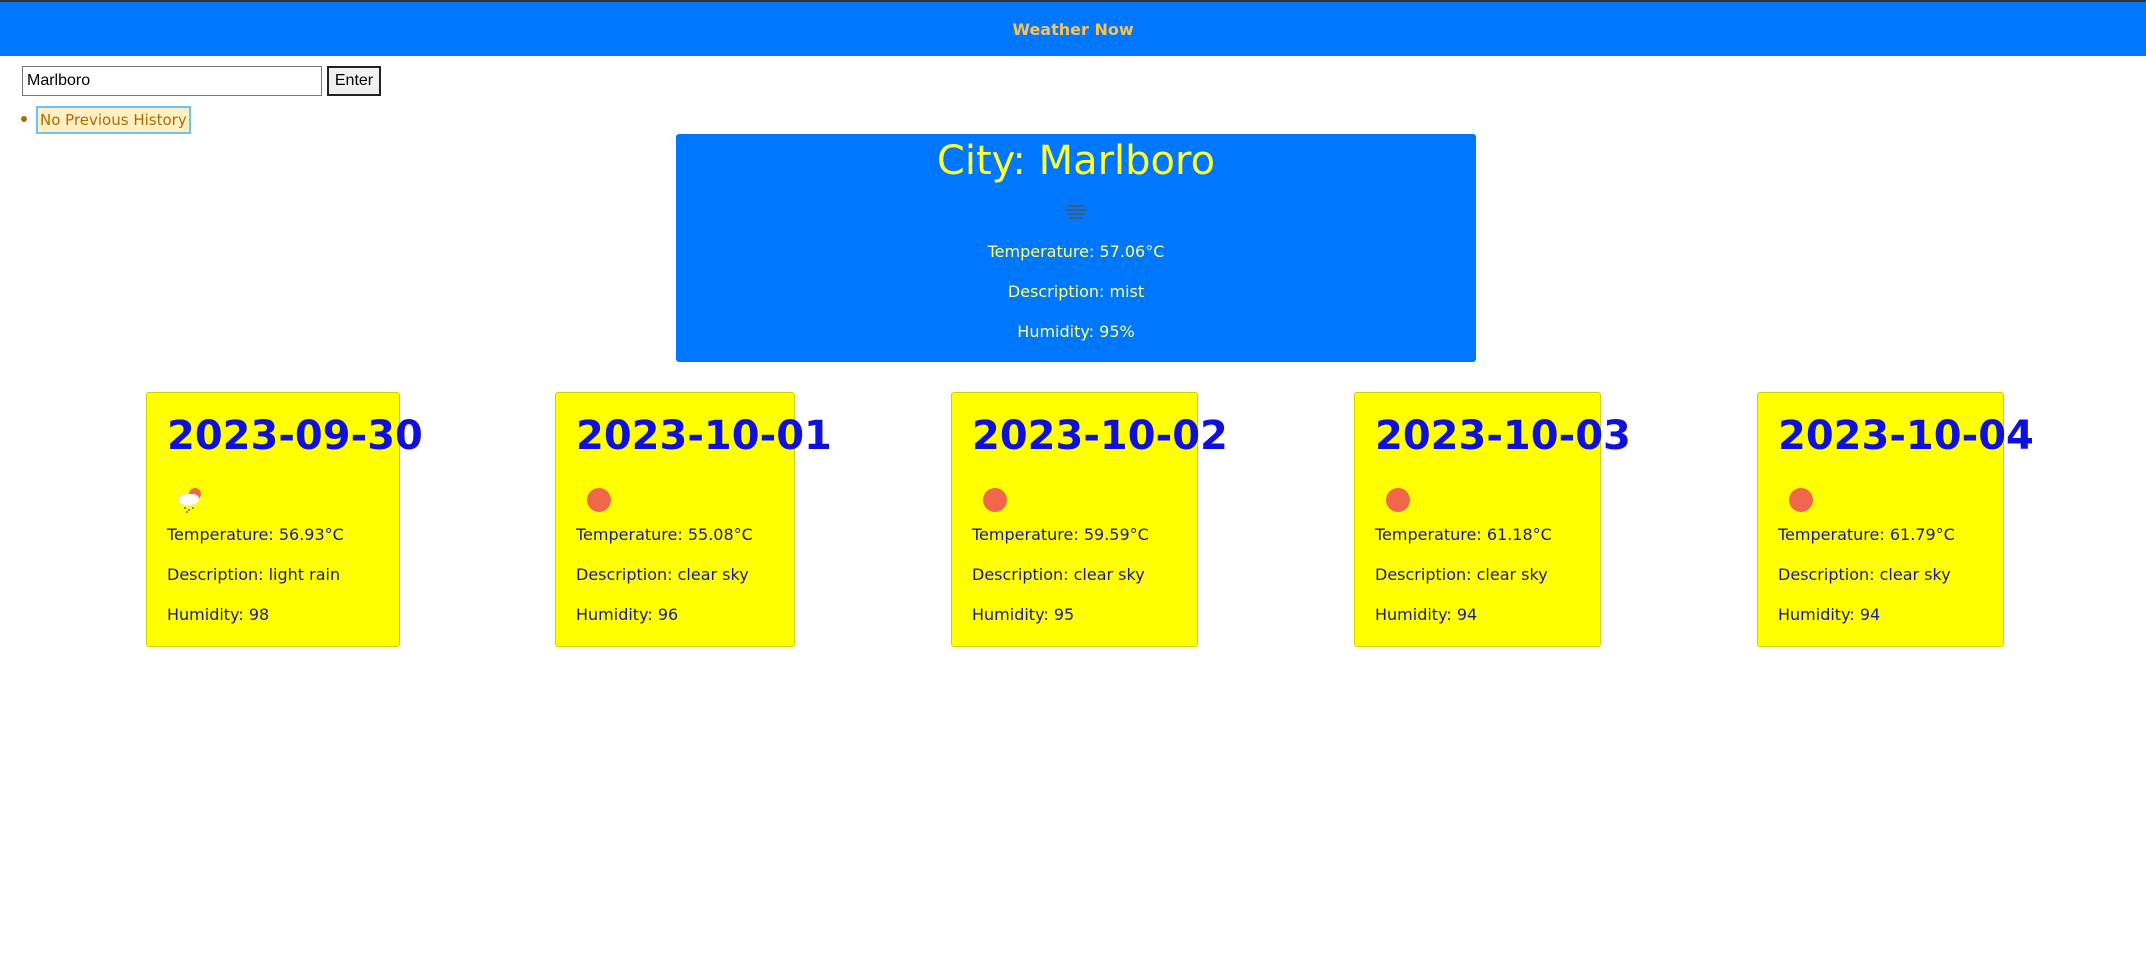  Describe the element at coordinates (1100, 436) in the screenshot. I see `forecast-date: 2023-10-02` at that location.